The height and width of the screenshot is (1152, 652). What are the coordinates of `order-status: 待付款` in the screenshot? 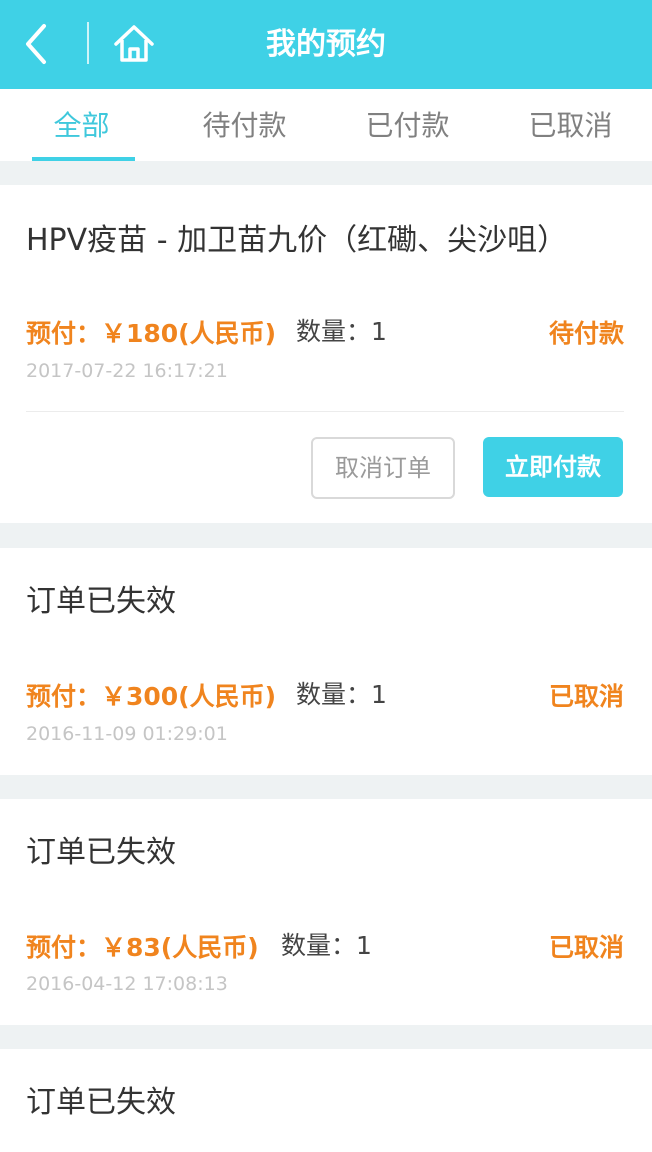 It's located at (586, 333).